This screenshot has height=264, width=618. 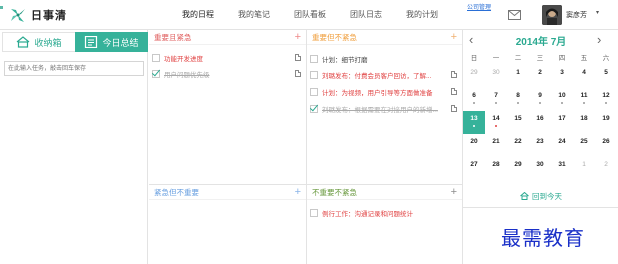 I want to click on weekday-label: 六, so click(x=606, y=58).